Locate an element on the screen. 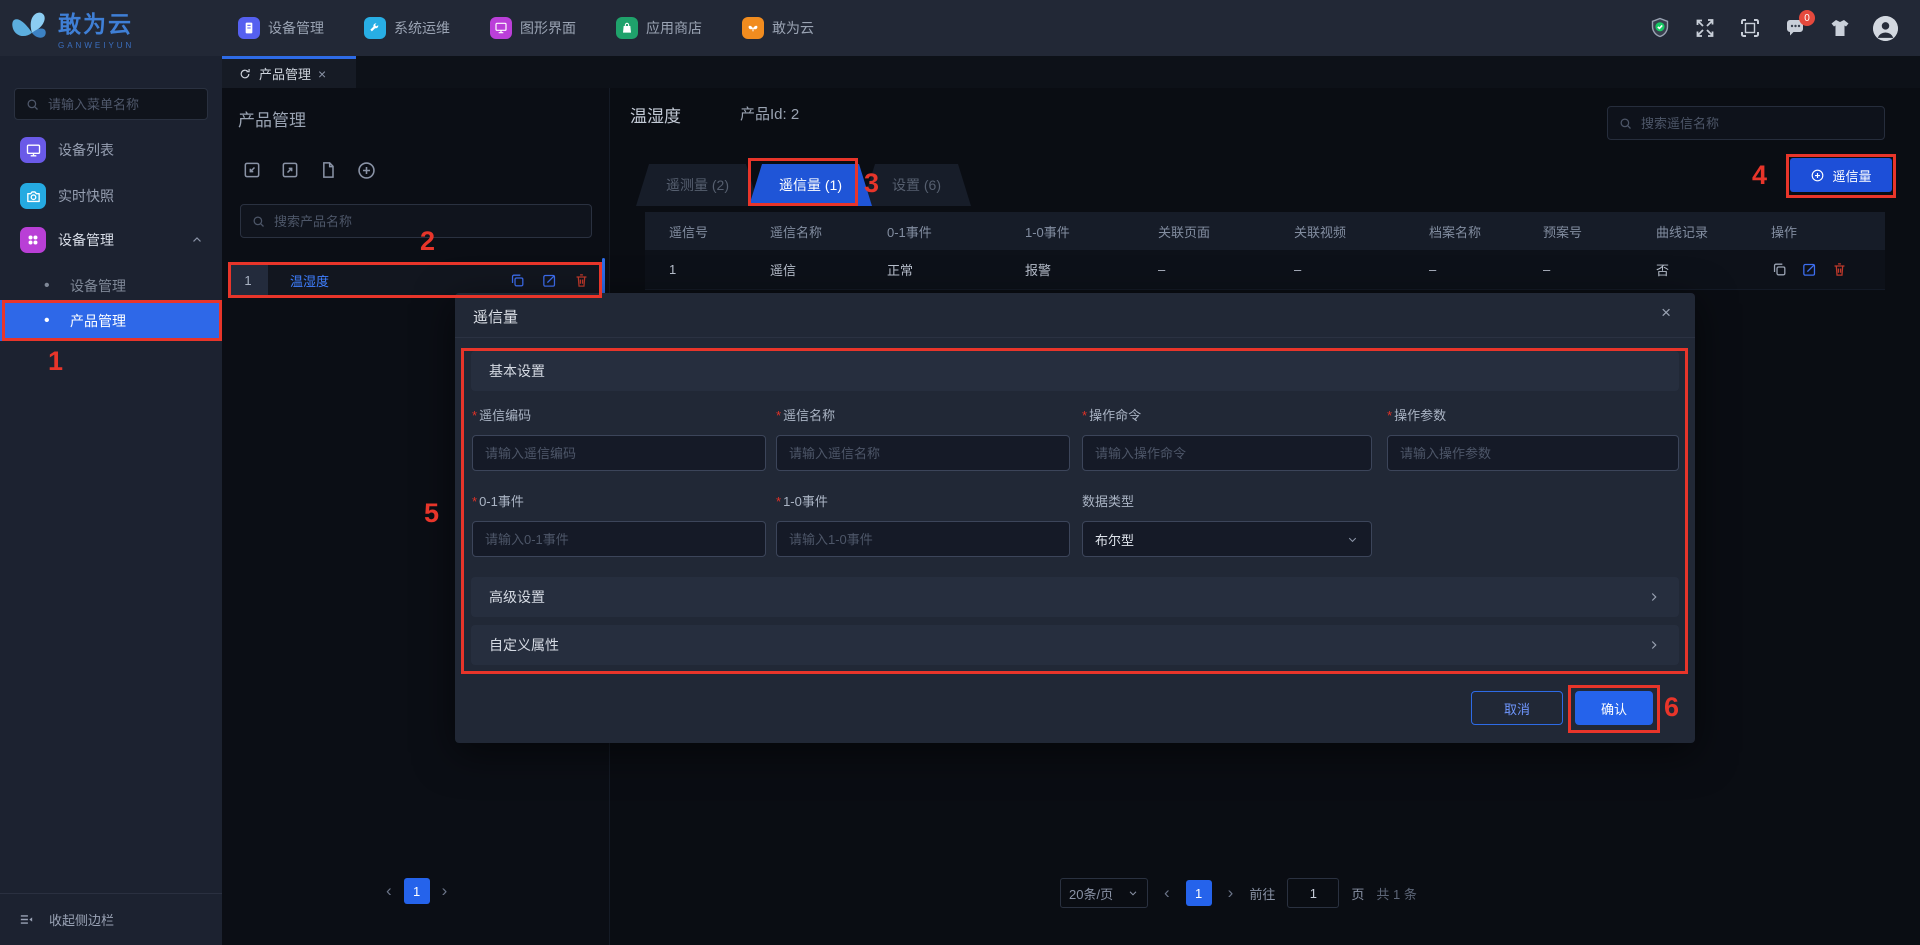  sidebar-item-label: 设备管理 is located at coordinates (86, 240).